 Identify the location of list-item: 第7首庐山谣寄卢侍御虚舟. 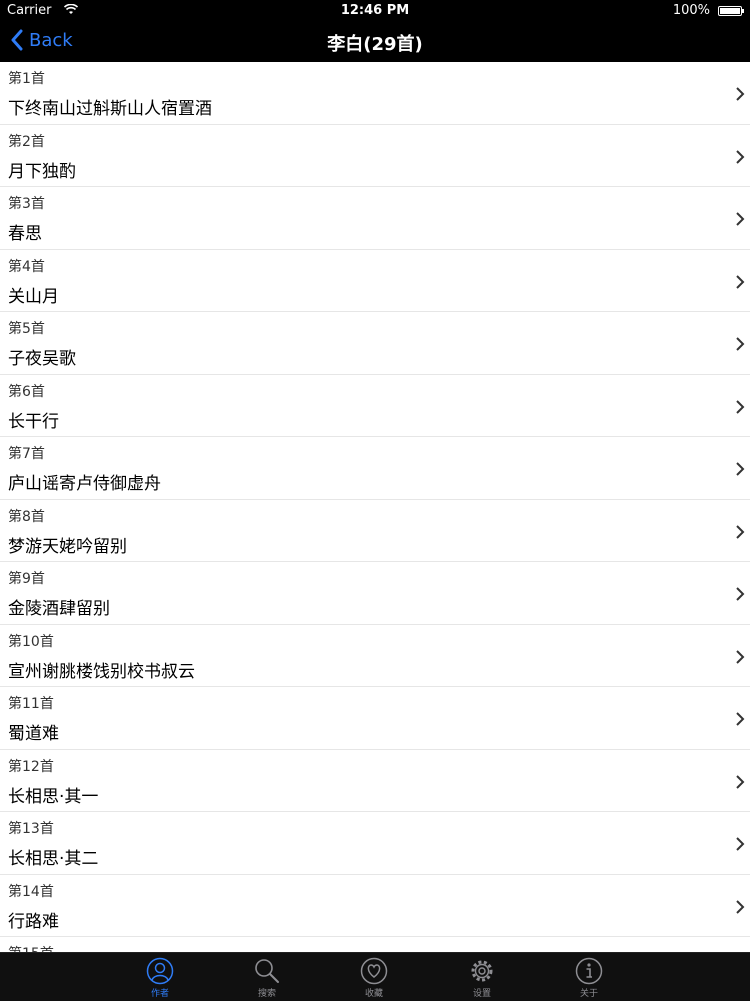
(375, 468).